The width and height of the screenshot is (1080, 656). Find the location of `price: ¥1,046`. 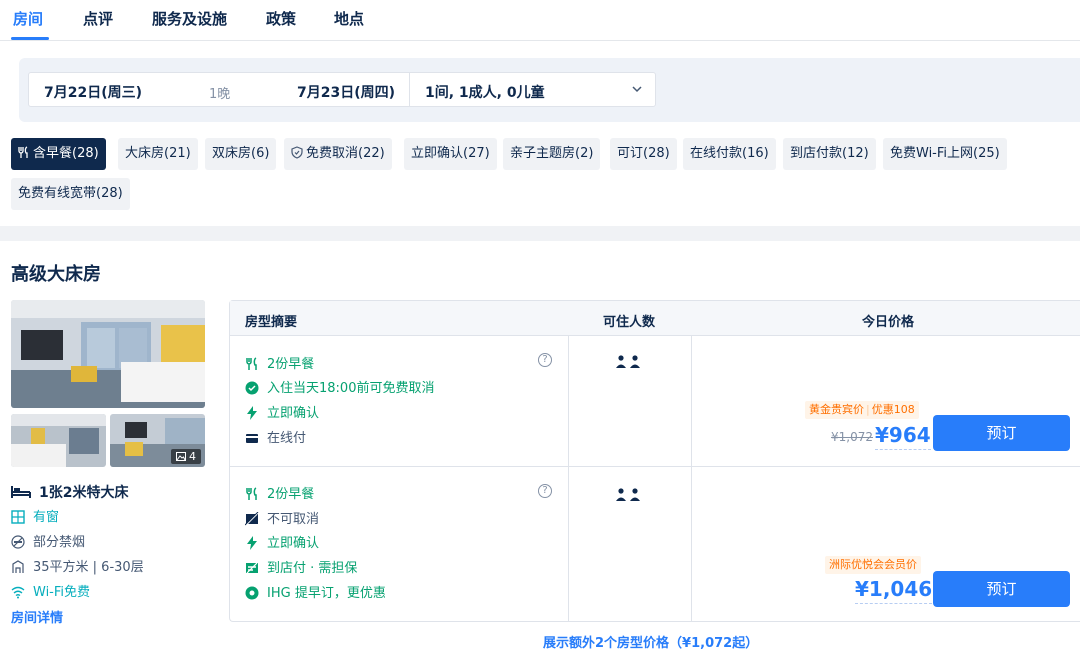

price: ¥1,046 is located at coordinates (894, 590).